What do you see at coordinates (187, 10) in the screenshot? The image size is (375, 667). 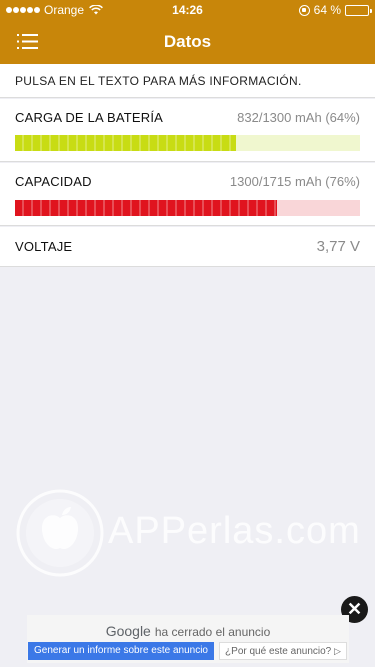 I see `status-bar: Orange 14:26 64 %` at bounding box center [187, 10].